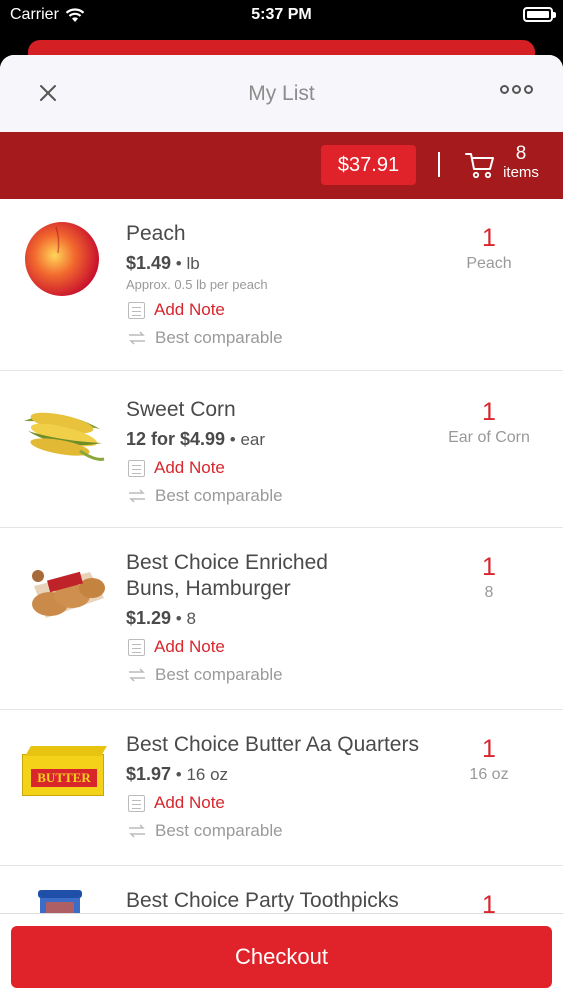  I want to click on item-name: Best Choice Butter Aa Quarters, so click(272, 744).